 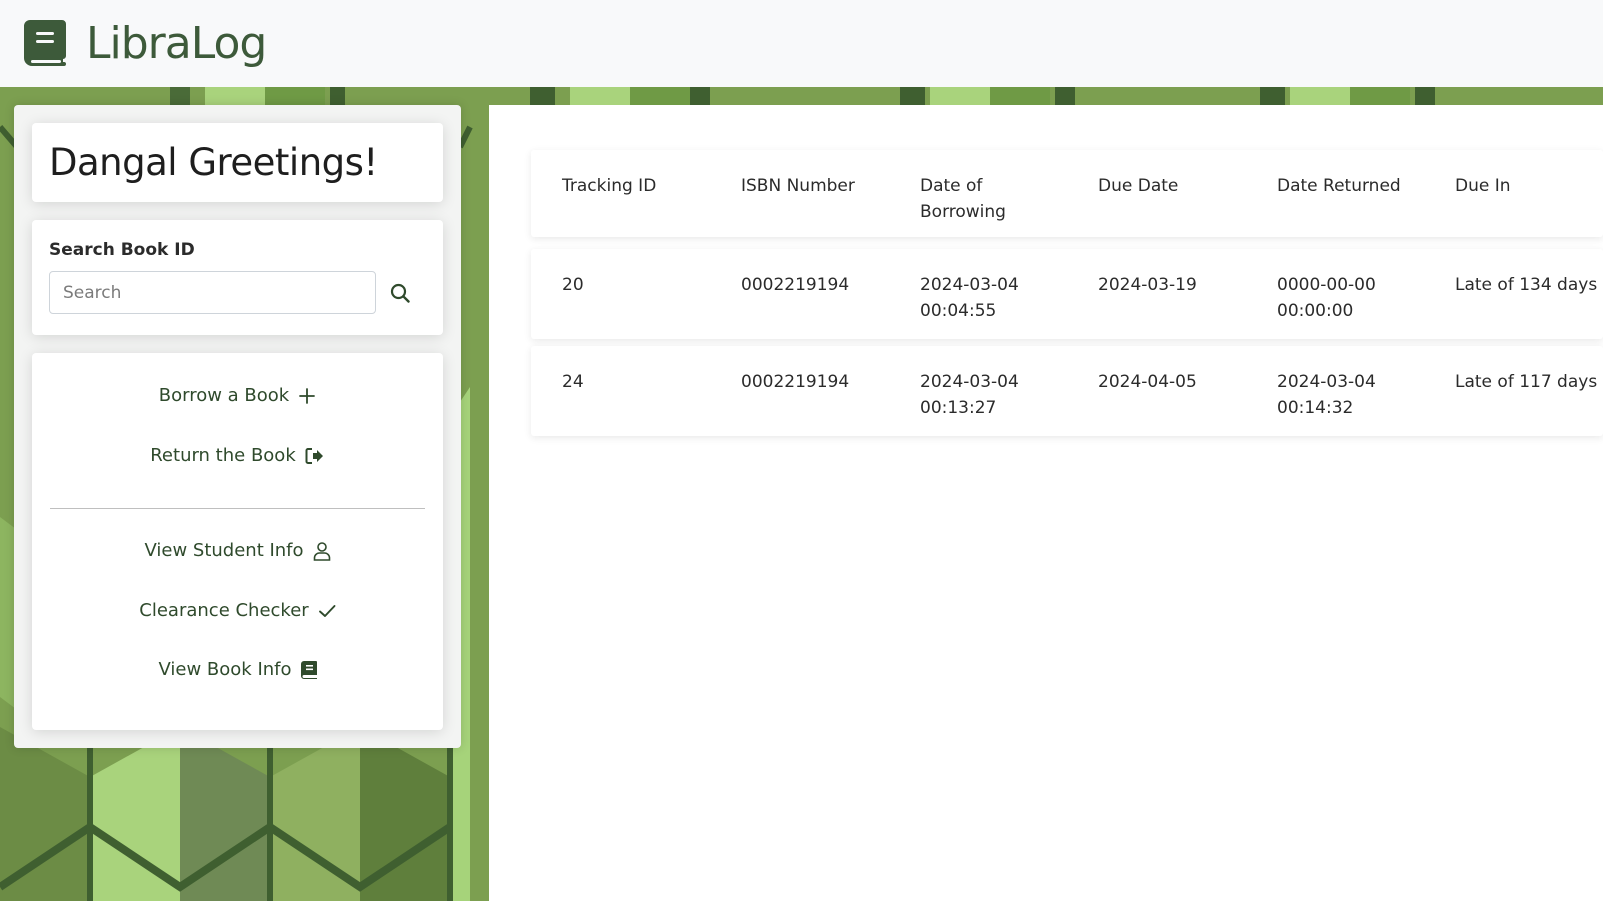 I want to click on clearance-checker-button: Clearance Checker, so click(x=237, y=610).